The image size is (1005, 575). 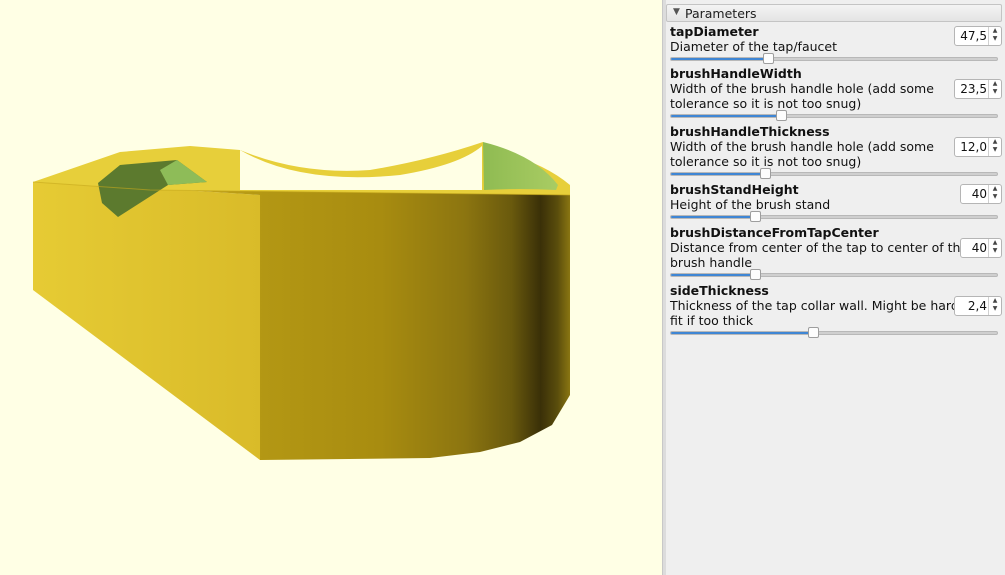 I want to click on param-value-spinbox: 2,4 ▲ ▼, so click(x=978, y=306).